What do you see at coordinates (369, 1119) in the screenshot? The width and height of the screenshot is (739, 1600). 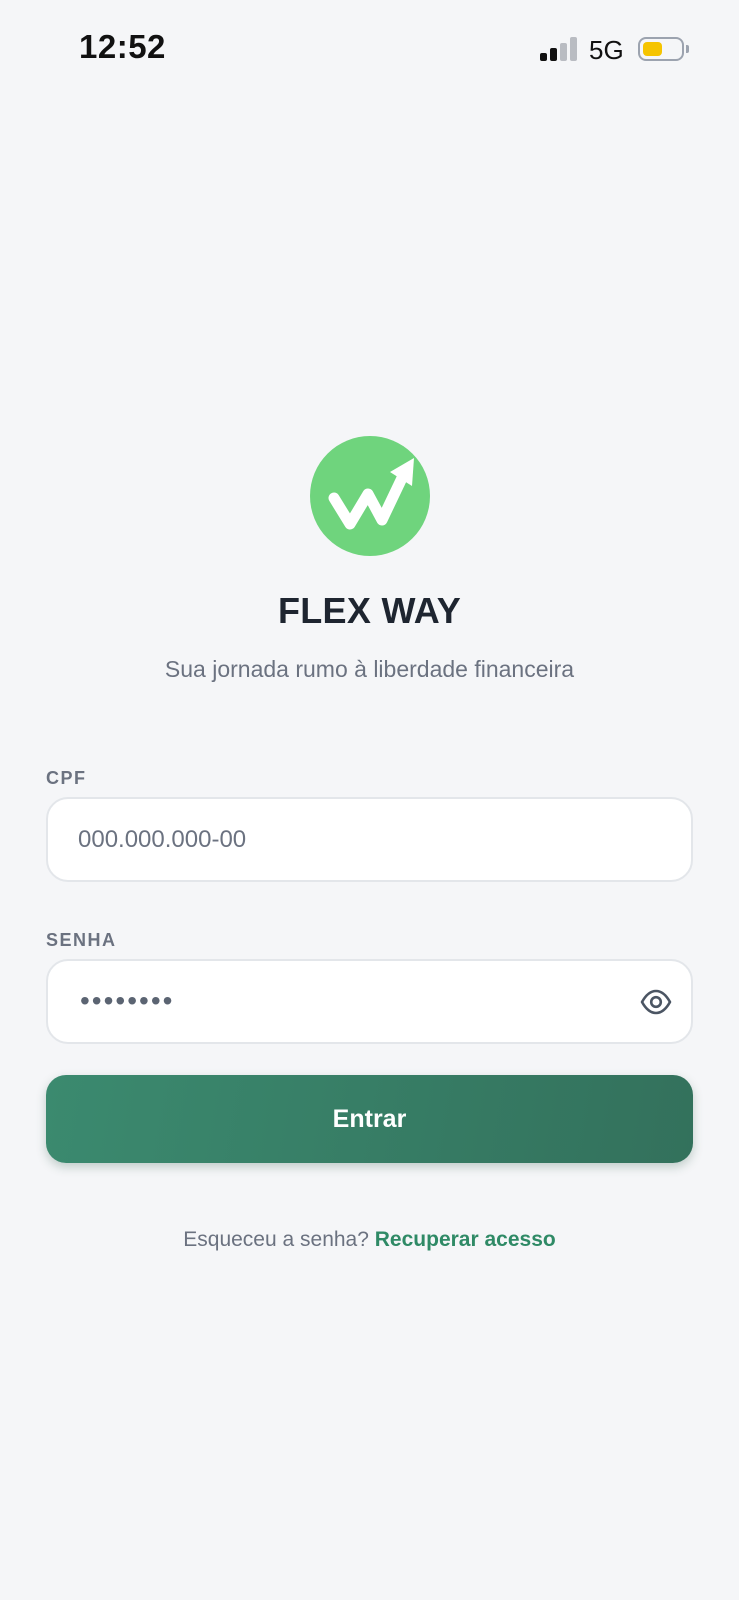 I see `enter-button: Entrar` at bounding box center [369, 1119].